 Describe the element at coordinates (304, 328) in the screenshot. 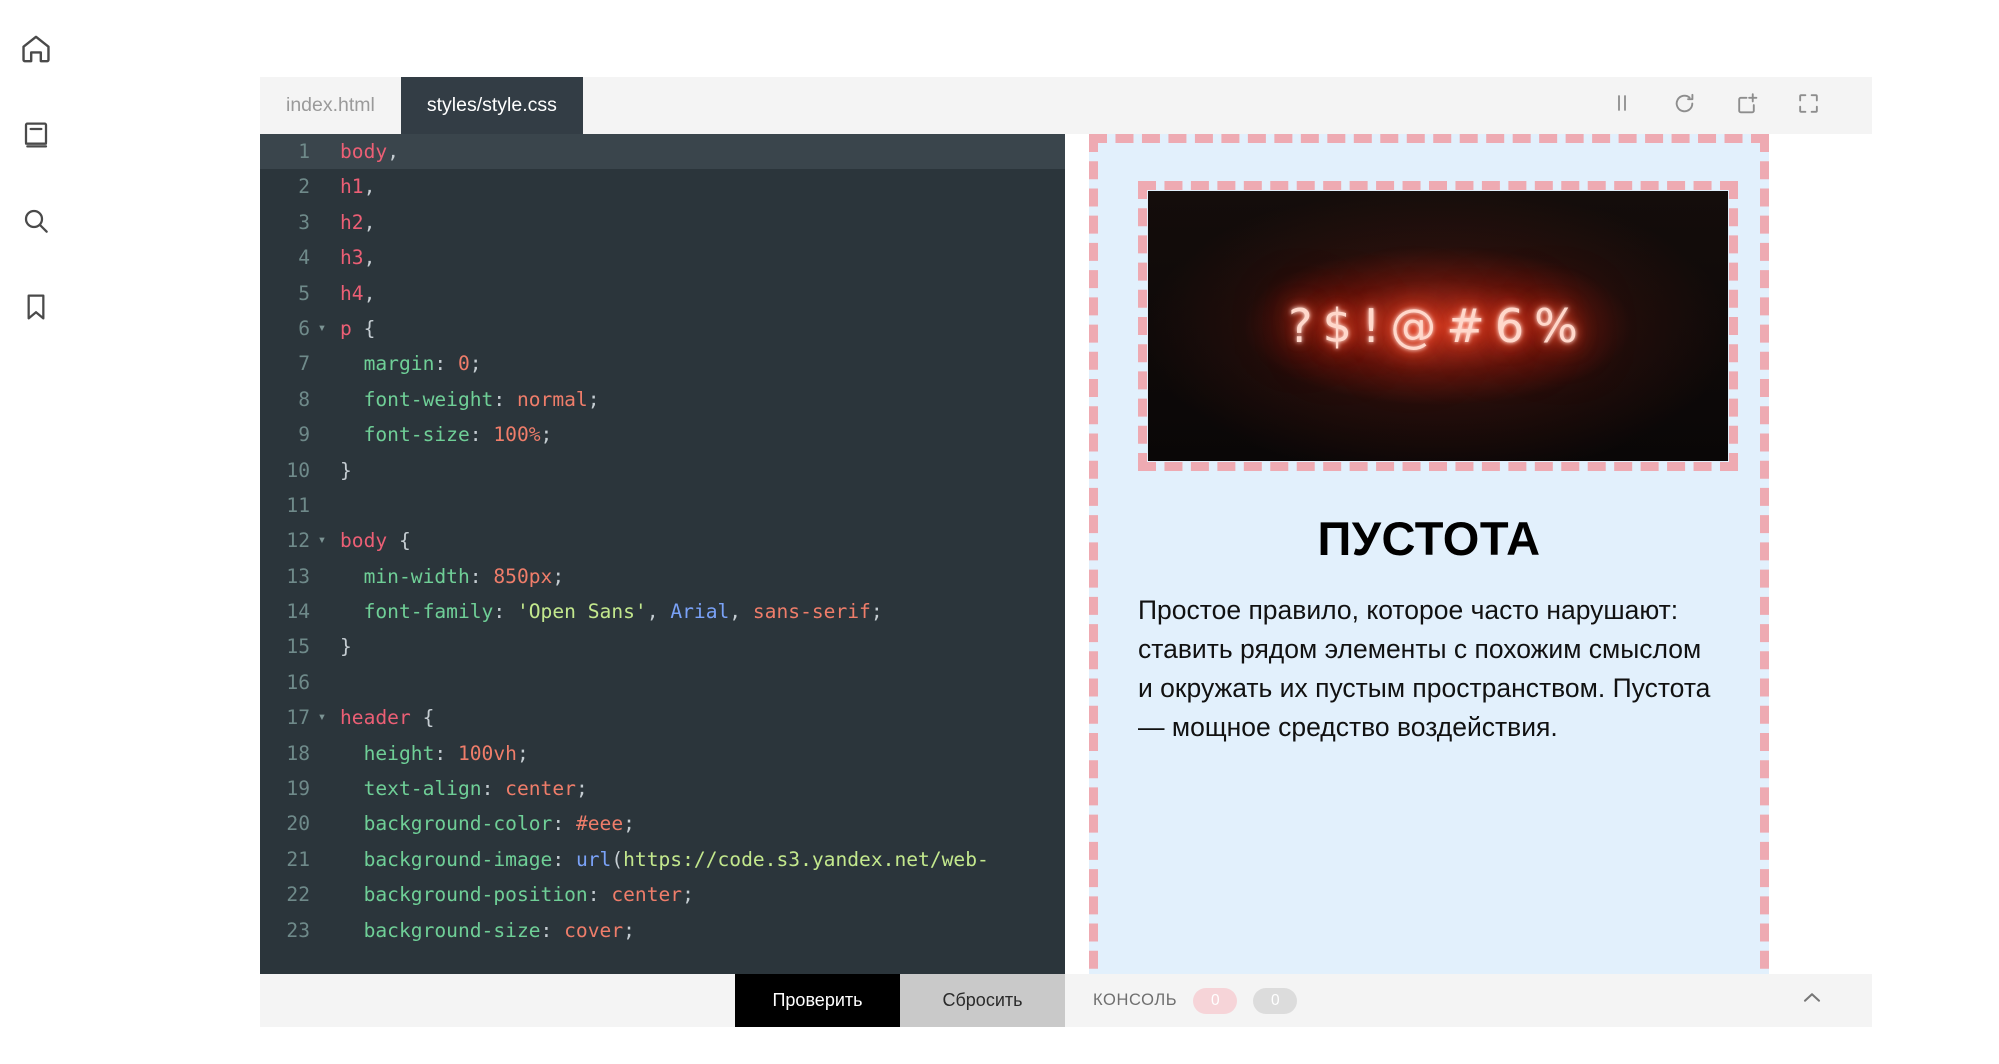

I see `line-number: 6` at that location.